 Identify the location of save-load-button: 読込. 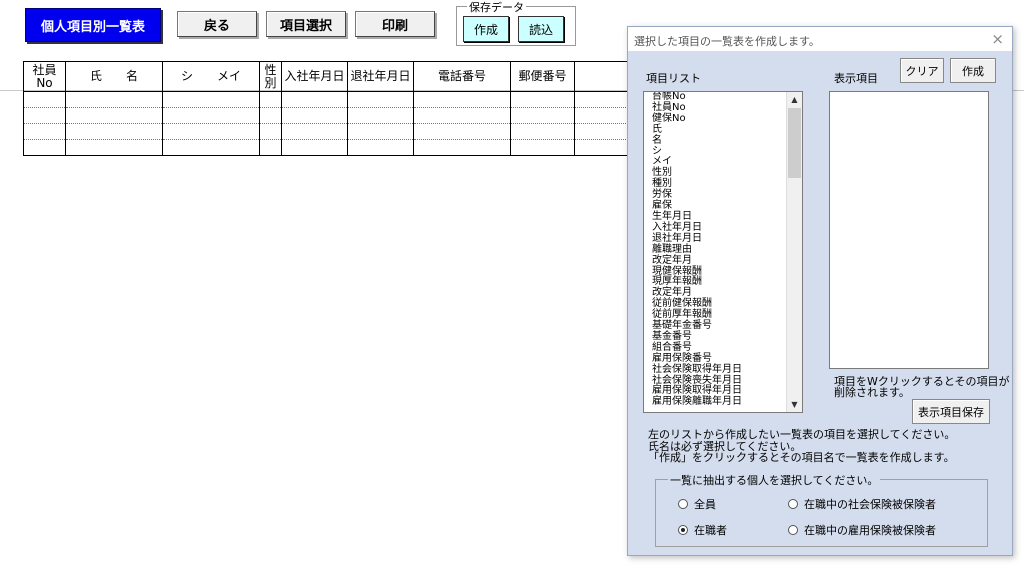
(541, 29).